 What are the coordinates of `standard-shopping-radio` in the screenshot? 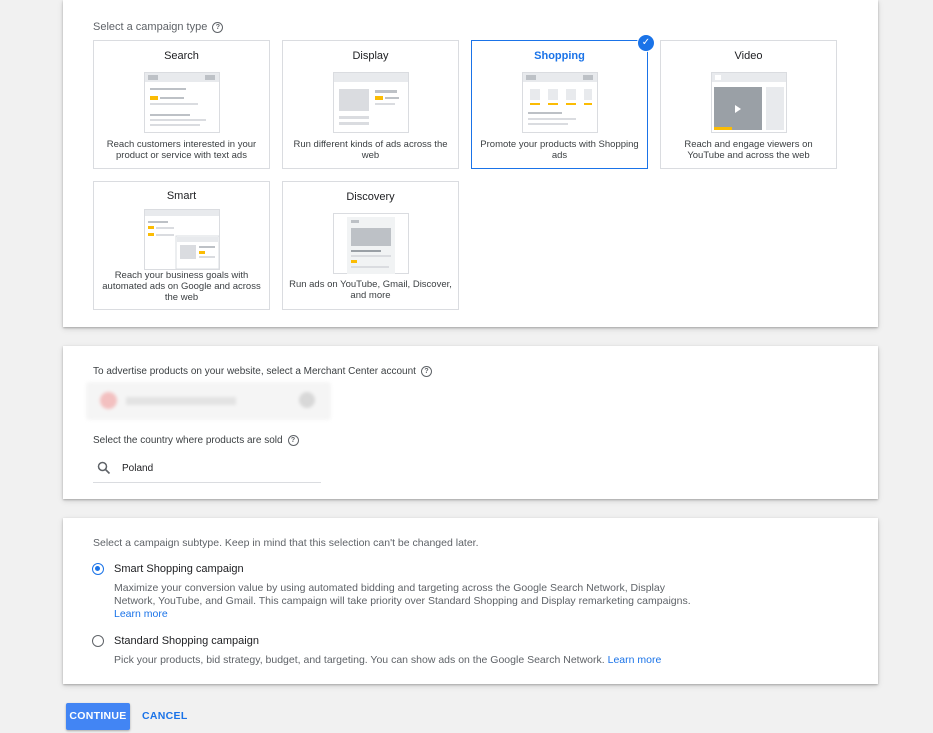 It's located at (98, 641).